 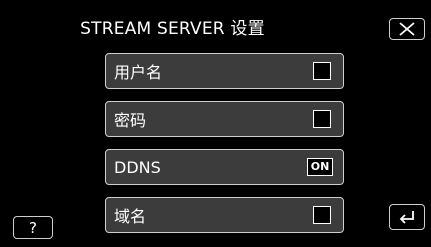 I want to click on back-return-icon, so click(x=406, y=217).